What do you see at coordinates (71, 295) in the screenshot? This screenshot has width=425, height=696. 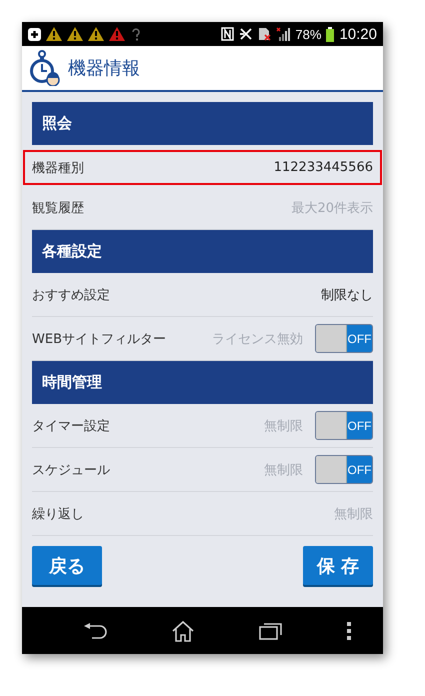 I see `setting-label: おすすめ設定` at bounding box center [71, 295].